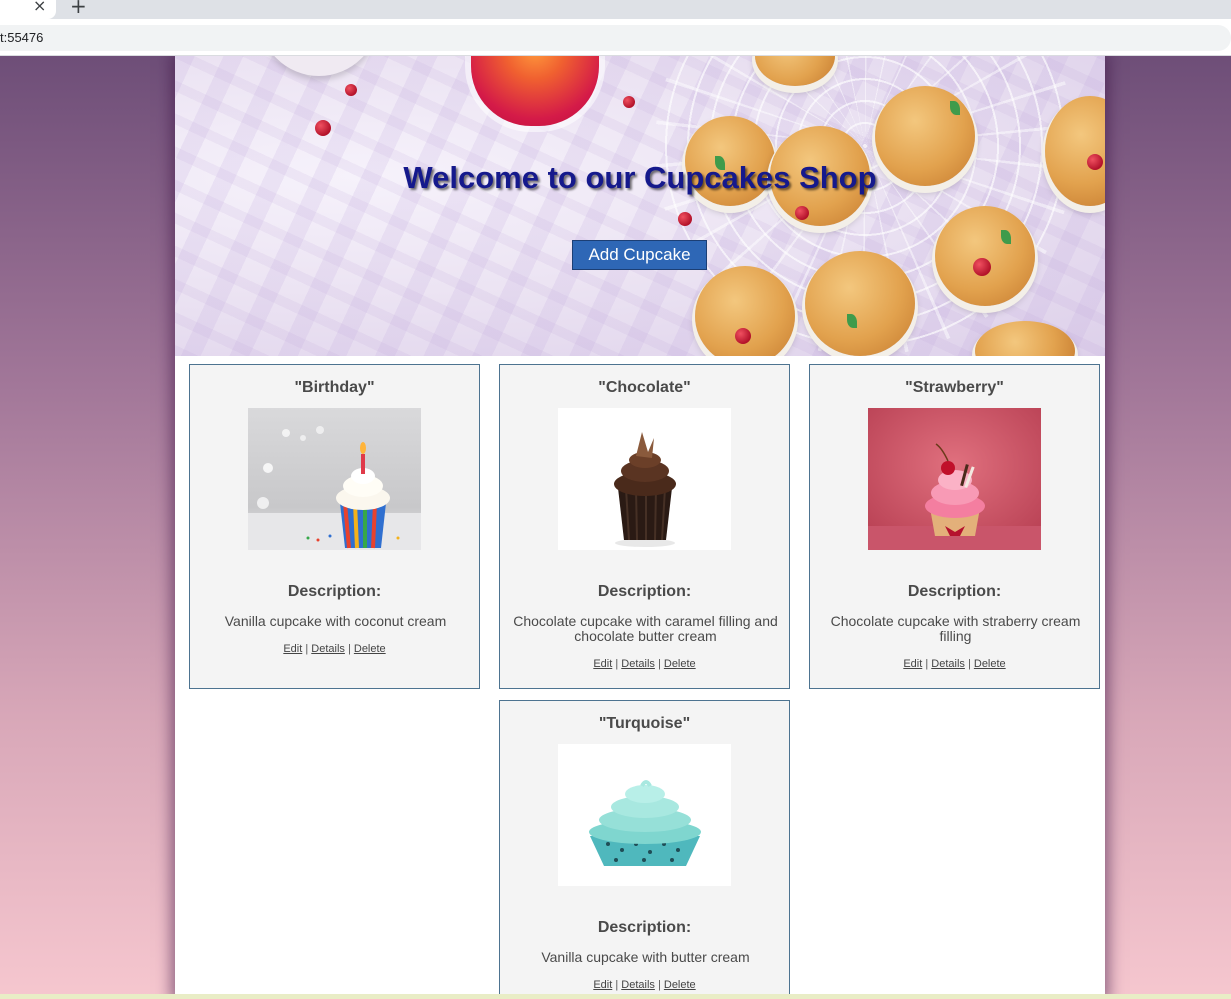 The image size is (1231, 999). I want to click on card-title: "Turquoise", so click(644, 723).